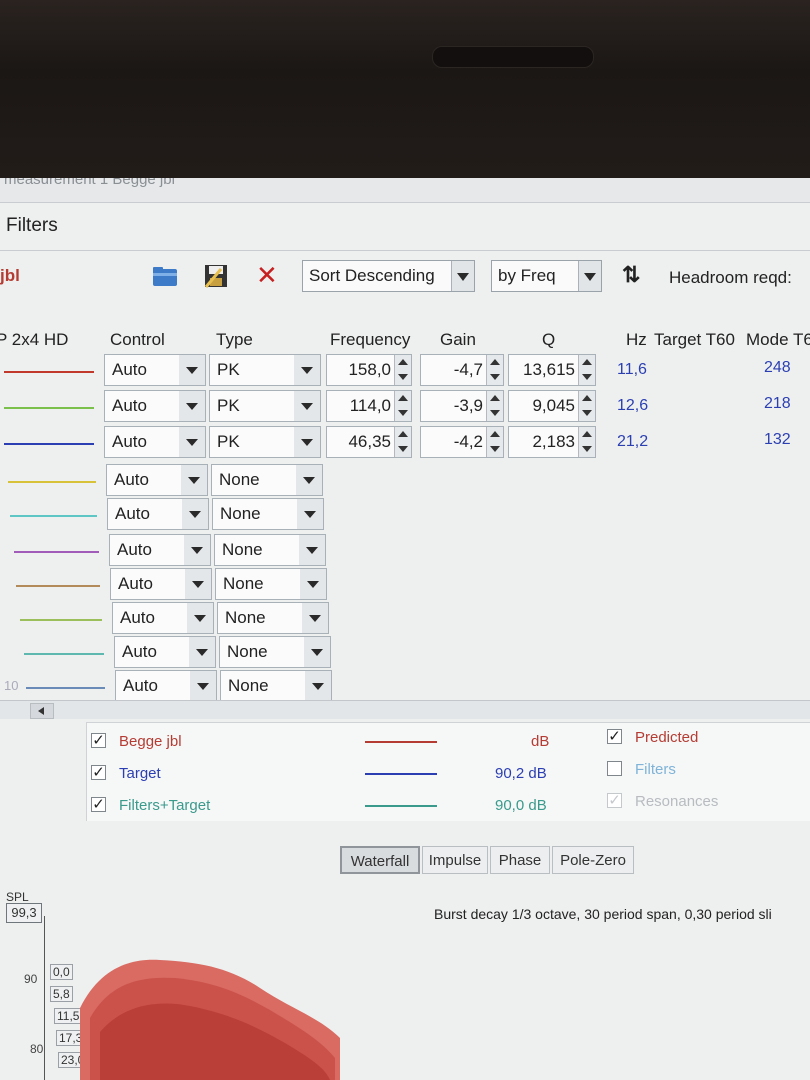 The width and height of the screenshot is (810, 1080). What do you see at coordinates (631, 275) in the screenshot?
I see `sort-icon: ⇅` at bounding box center [631, 275].